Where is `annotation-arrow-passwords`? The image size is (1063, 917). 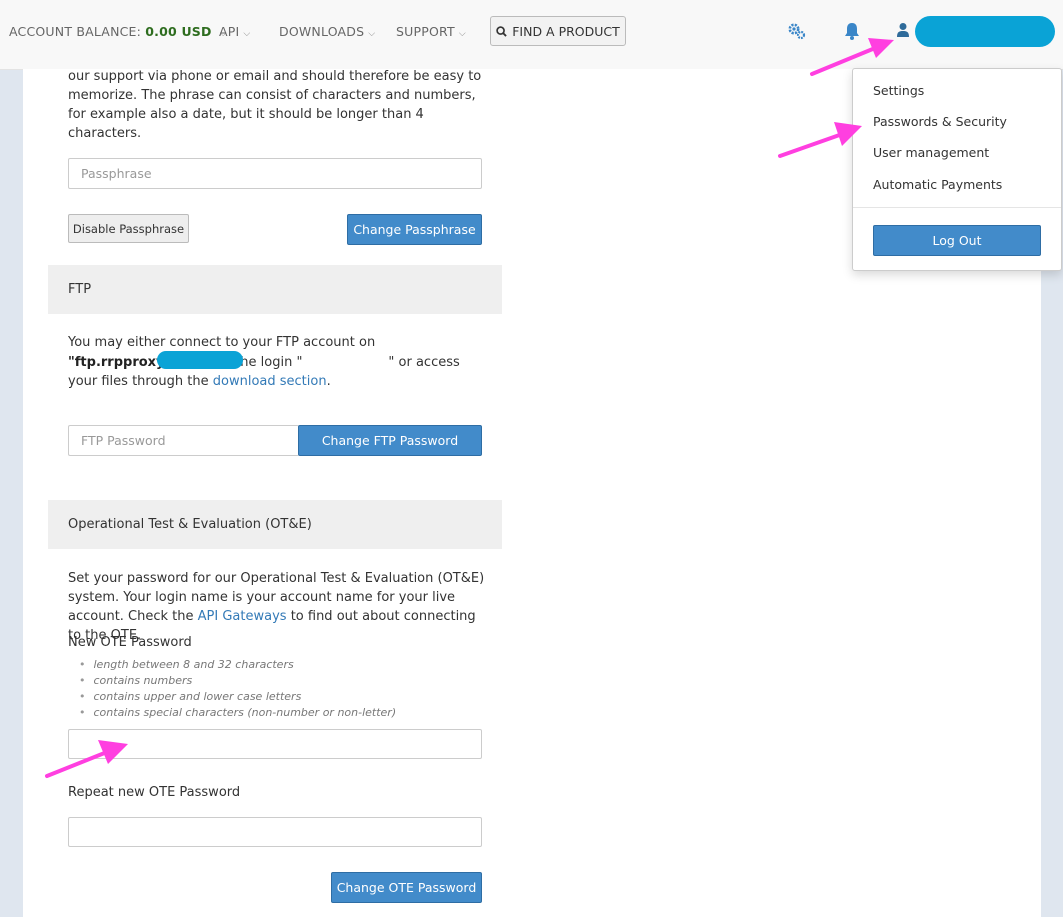 annotation-arrow-passwords is located at coordinates (820, 140).